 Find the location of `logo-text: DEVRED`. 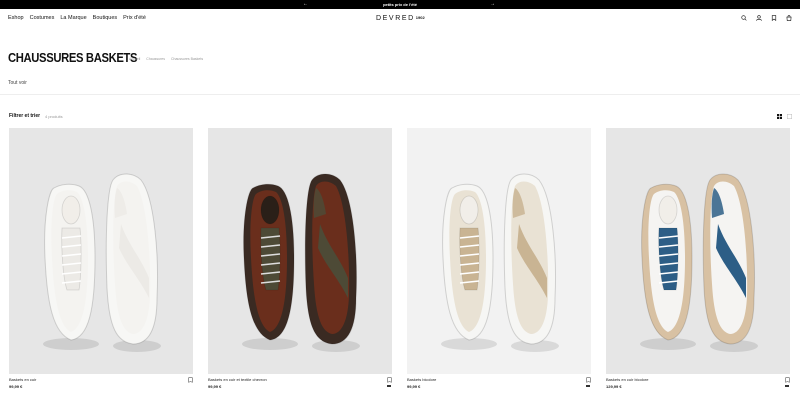

logo-text: DEVRED is located at coordinates (395, 18).